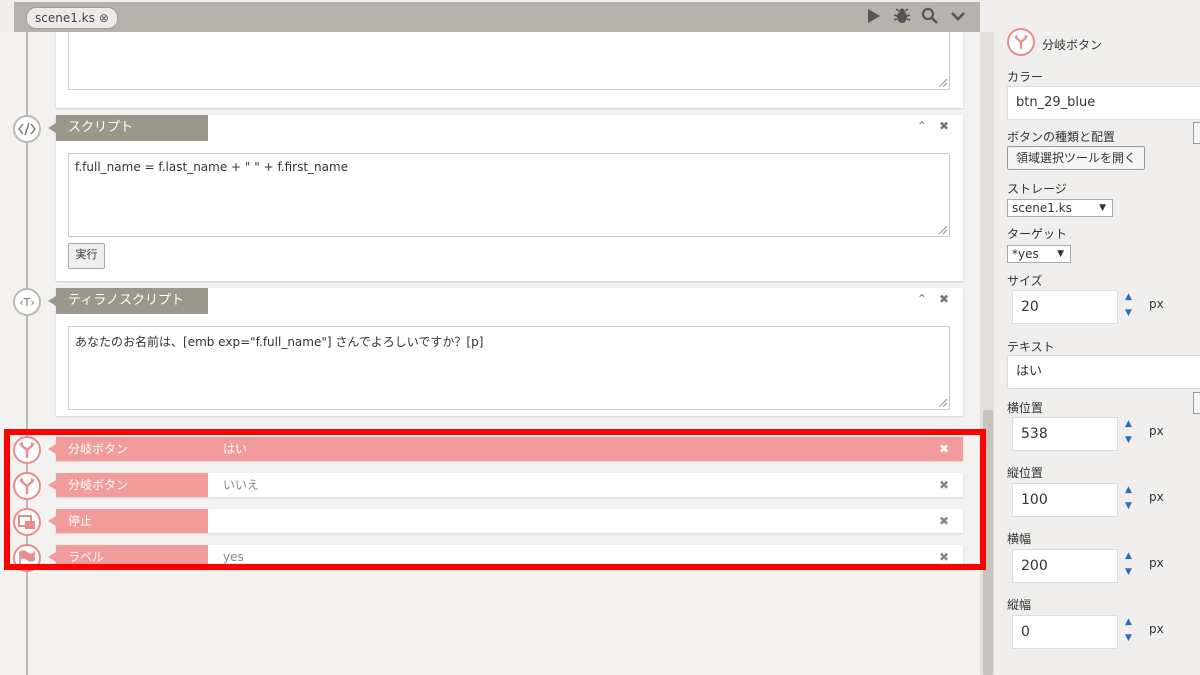 The image size is (1200, 675). Describe the element at coordinates (128, 521) in the screenshot. I see `row-title: 停止` at that location.